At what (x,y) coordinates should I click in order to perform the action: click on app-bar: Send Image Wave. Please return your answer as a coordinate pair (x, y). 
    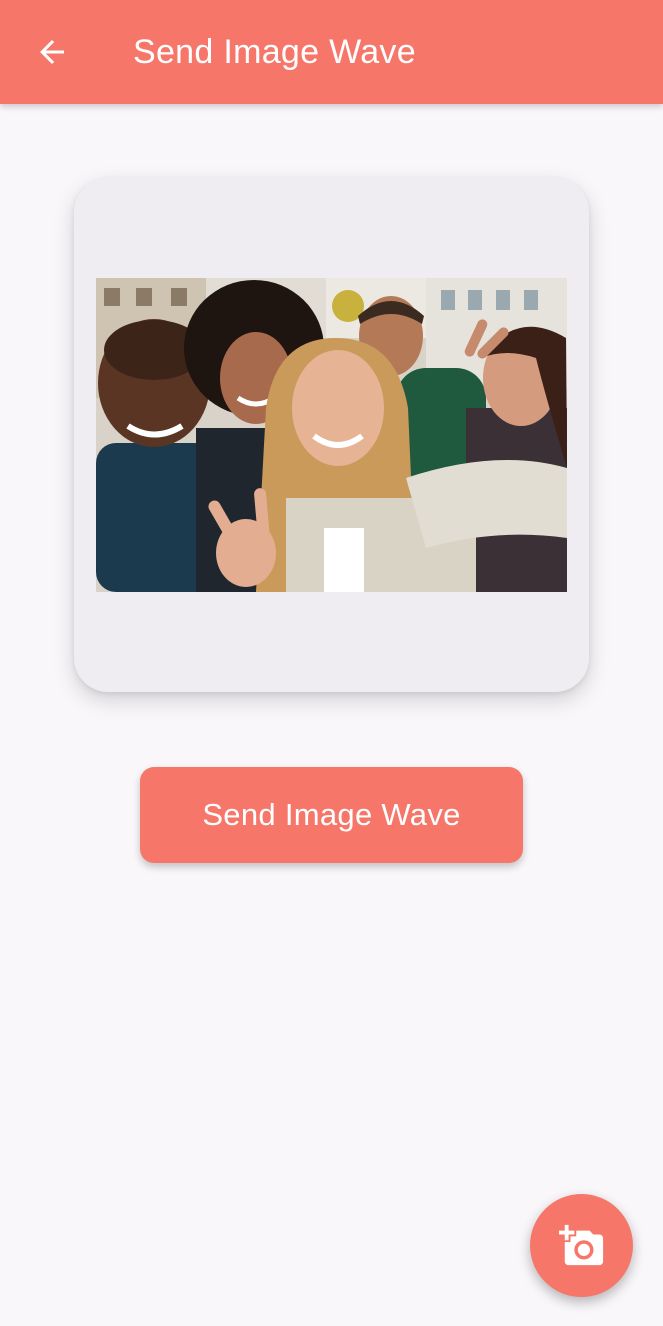
    Looking at the image, I should click on (331, 52).